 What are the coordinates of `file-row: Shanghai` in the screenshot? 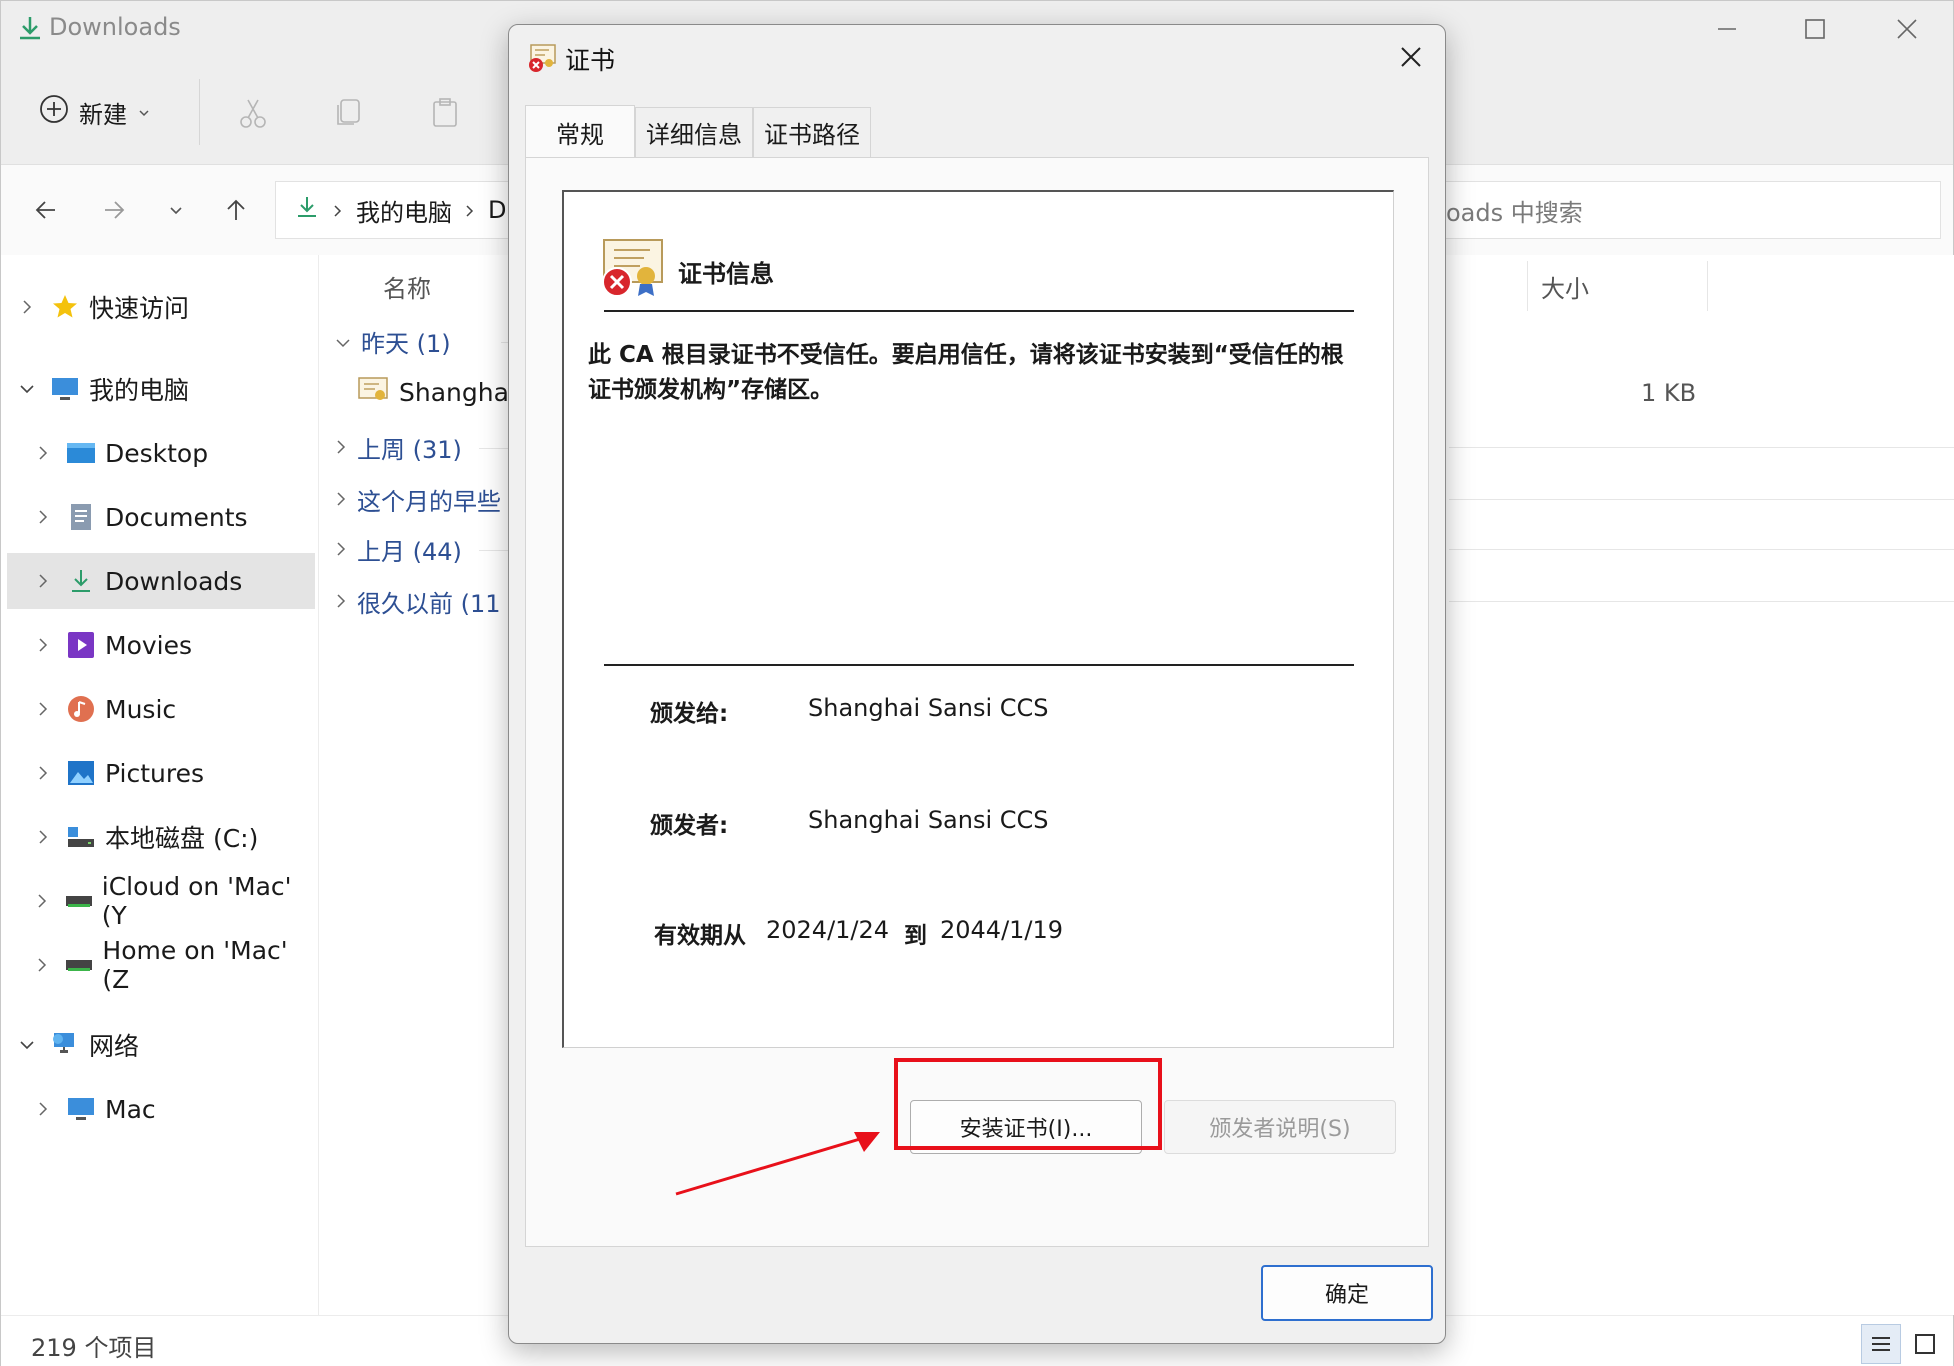 It's located at (436, 392).